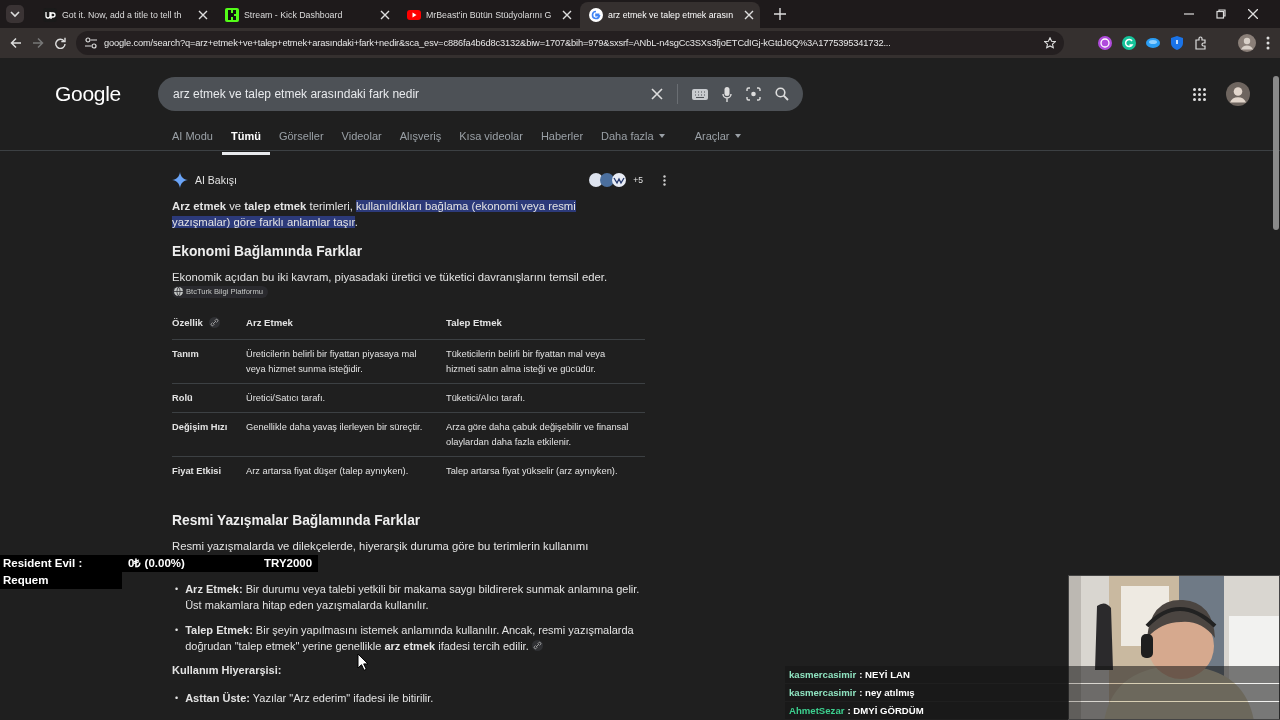 This screenshot has width=1280, height=720. Describe the element at coordinates (608, 180) in the screenshot. I see `source-icons` at that location.